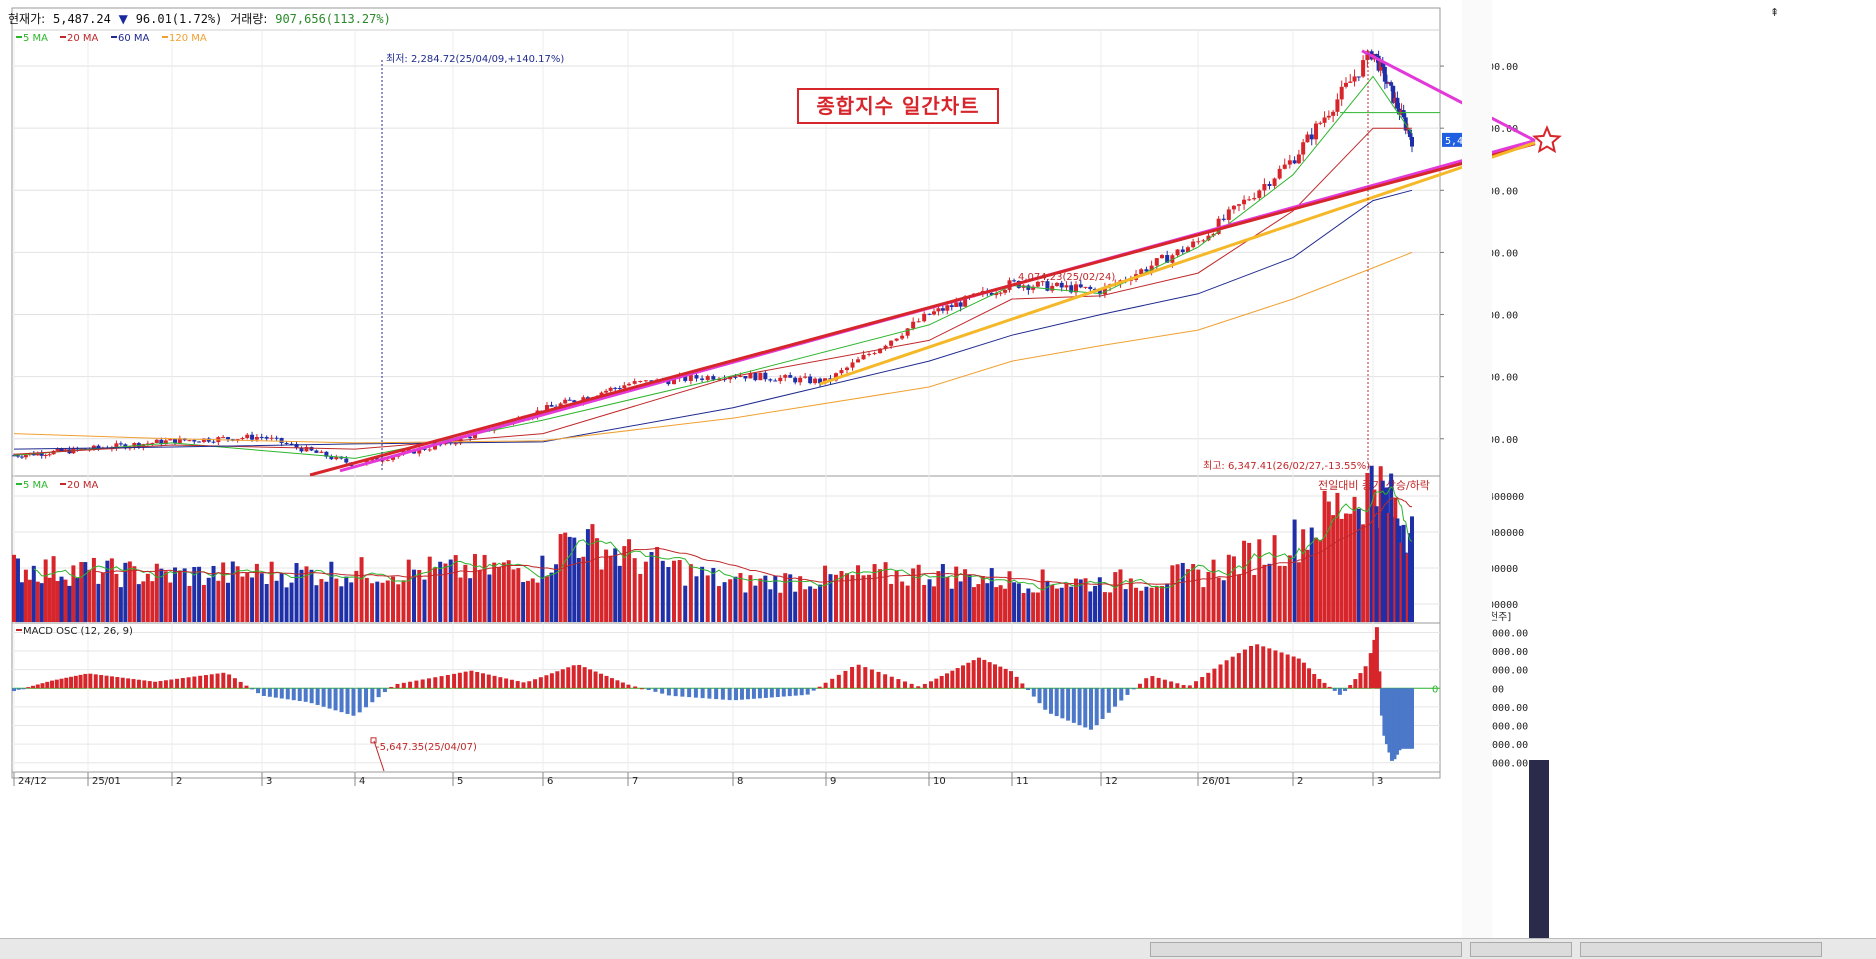 The width and height of the screenshot is (1876, 959). I want to click on bottom-scrollbar, so click(938, 948).